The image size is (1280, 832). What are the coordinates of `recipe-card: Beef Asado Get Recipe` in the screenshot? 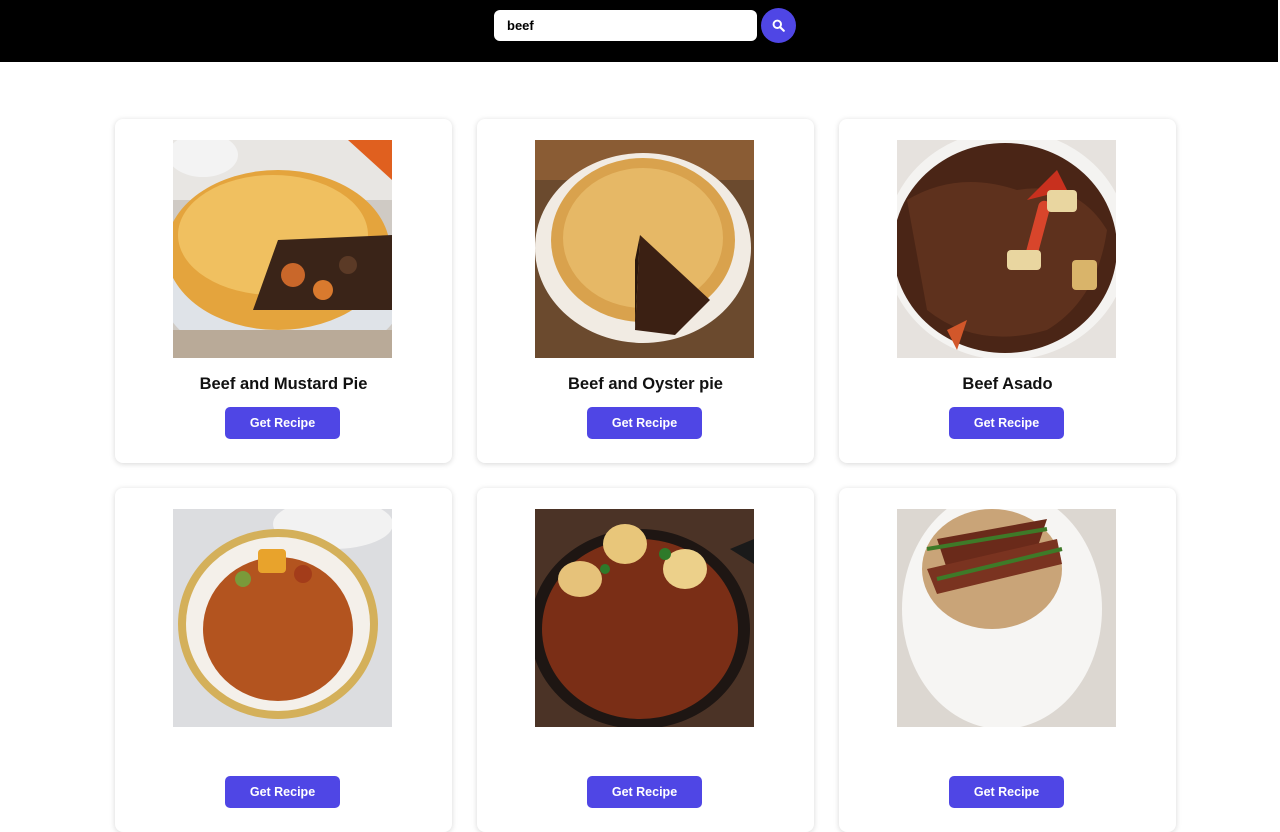 It's located at (1007, 291).